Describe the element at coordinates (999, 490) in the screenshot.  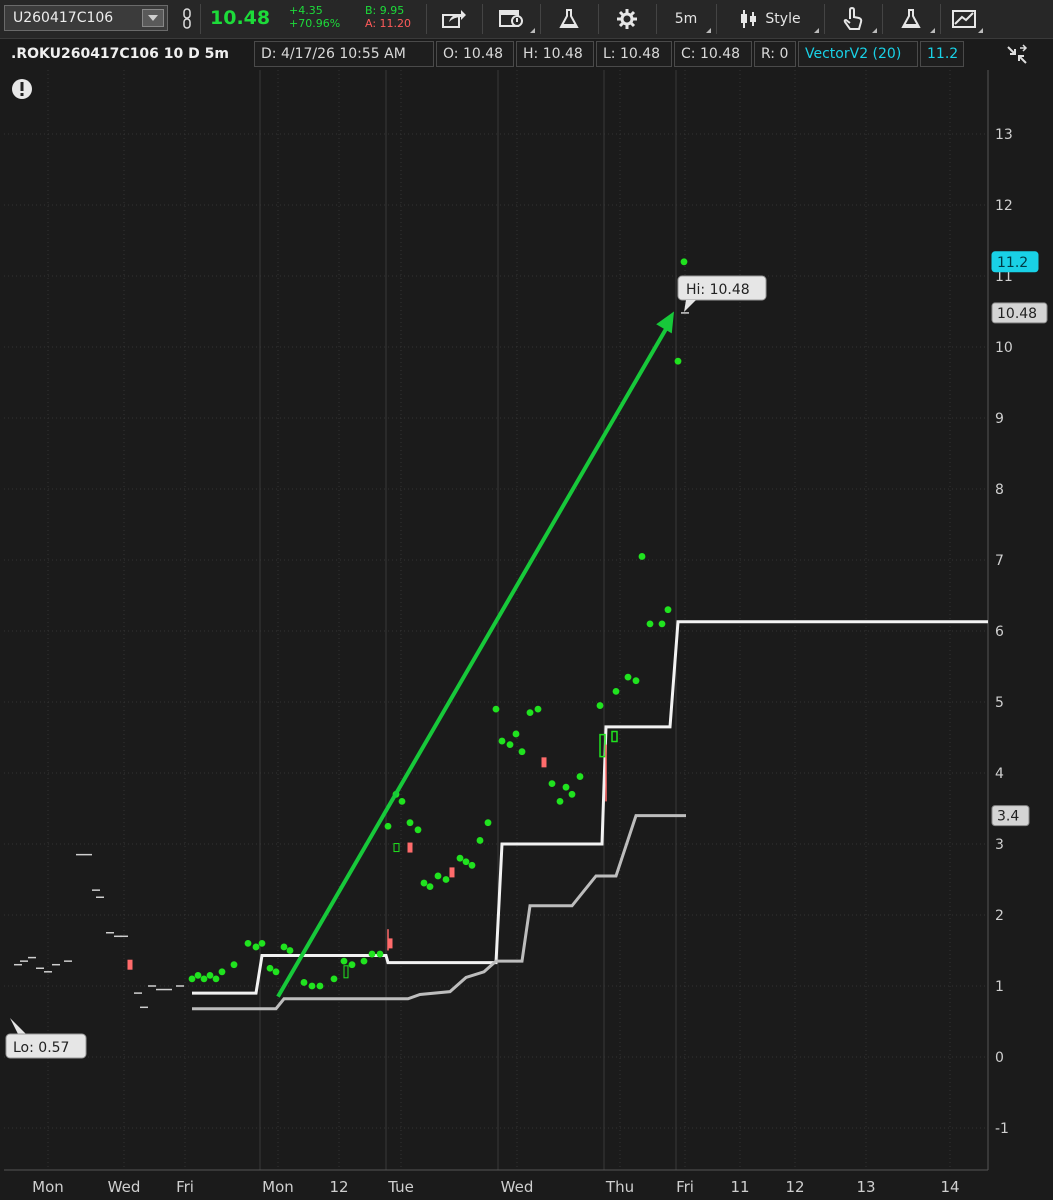
I see `price-tick-label: 8` at that location.